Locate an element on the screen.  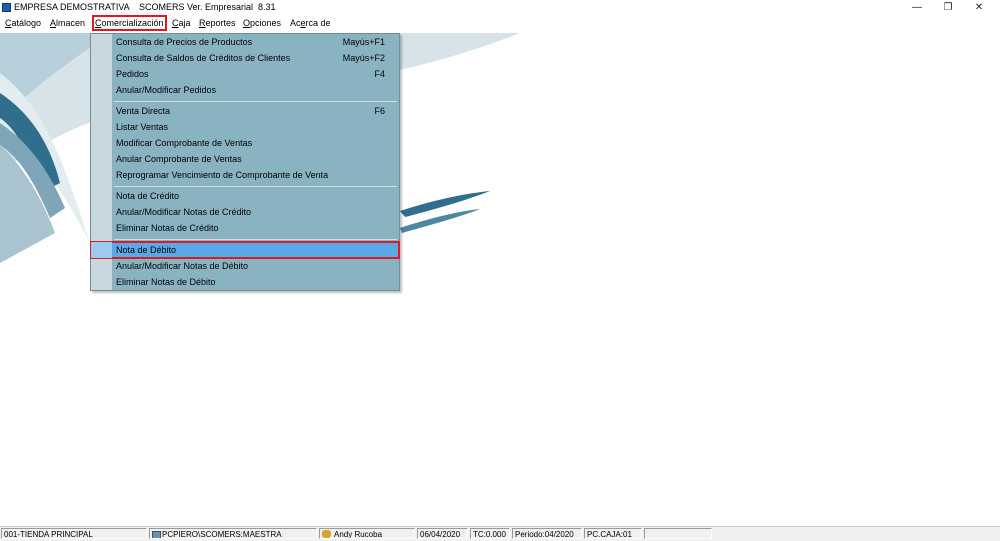
status-user: Andy Rucoba is located at coordinates (367, 533).